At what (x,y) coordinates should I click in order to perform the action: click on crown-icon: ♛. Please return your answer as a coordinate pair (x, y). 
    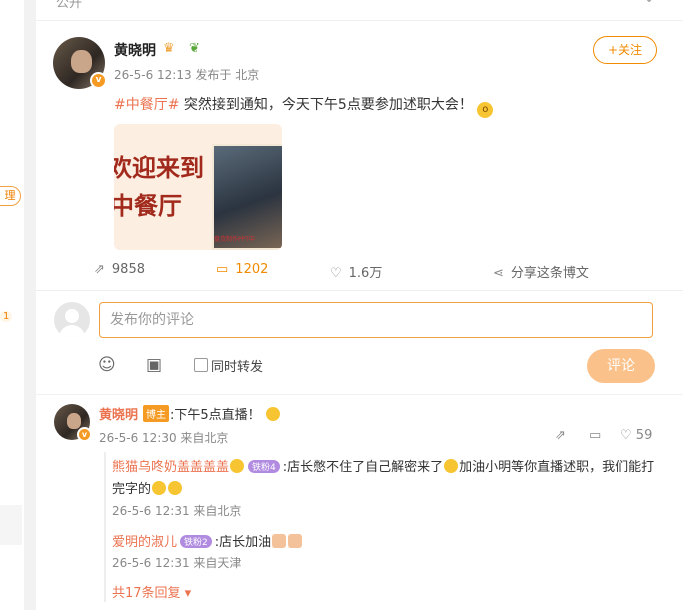
    Looking at the image, I should click on (169, 48).